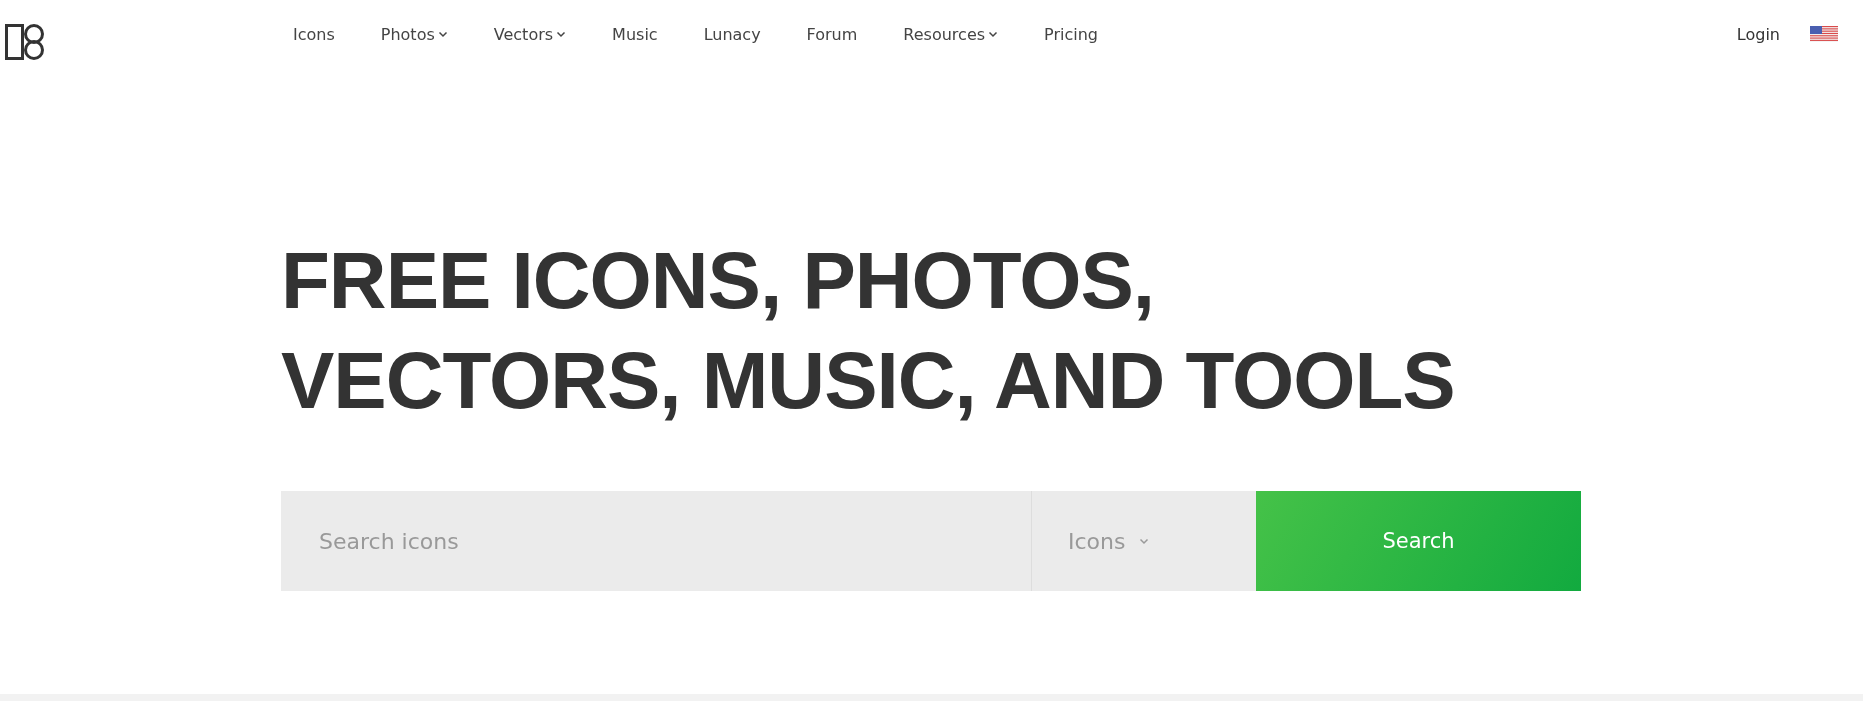 This screenshot has width=1863, height=701. What do you see at coordinates (732, 34) in the screenshot?
I see `nav-link: Lunacy` at bounding box center [732, 34].